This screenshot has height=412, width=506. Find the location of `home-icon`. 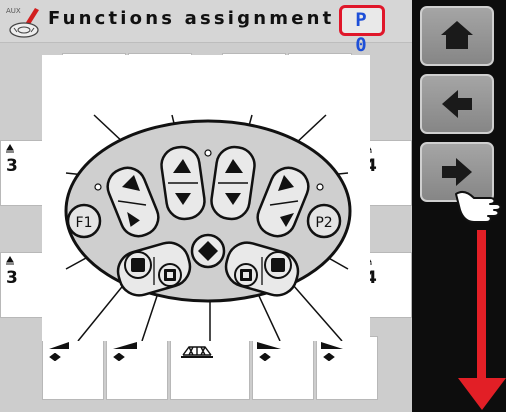

home-icon is located at coordinates (457, 35).